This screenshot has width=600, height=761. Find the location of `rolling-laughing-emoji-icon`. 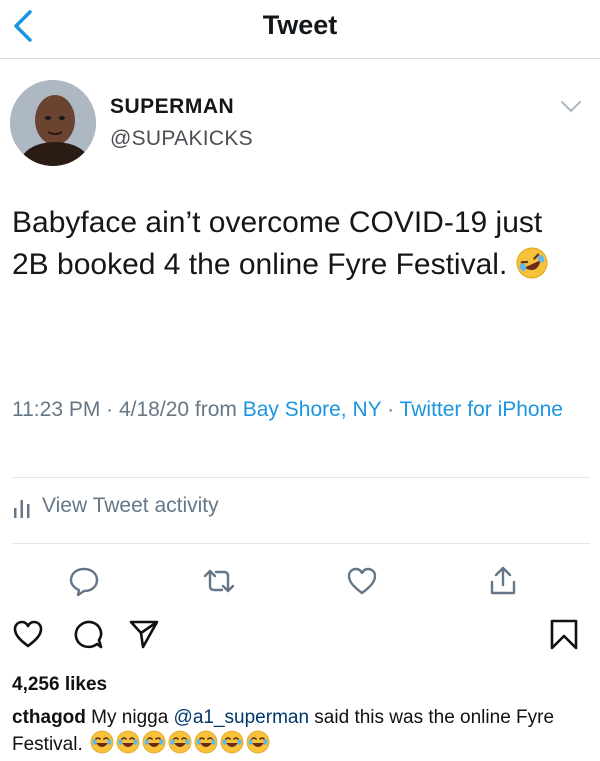

rolling-laughing-emoji-icon is located at coordinates (532, 269).